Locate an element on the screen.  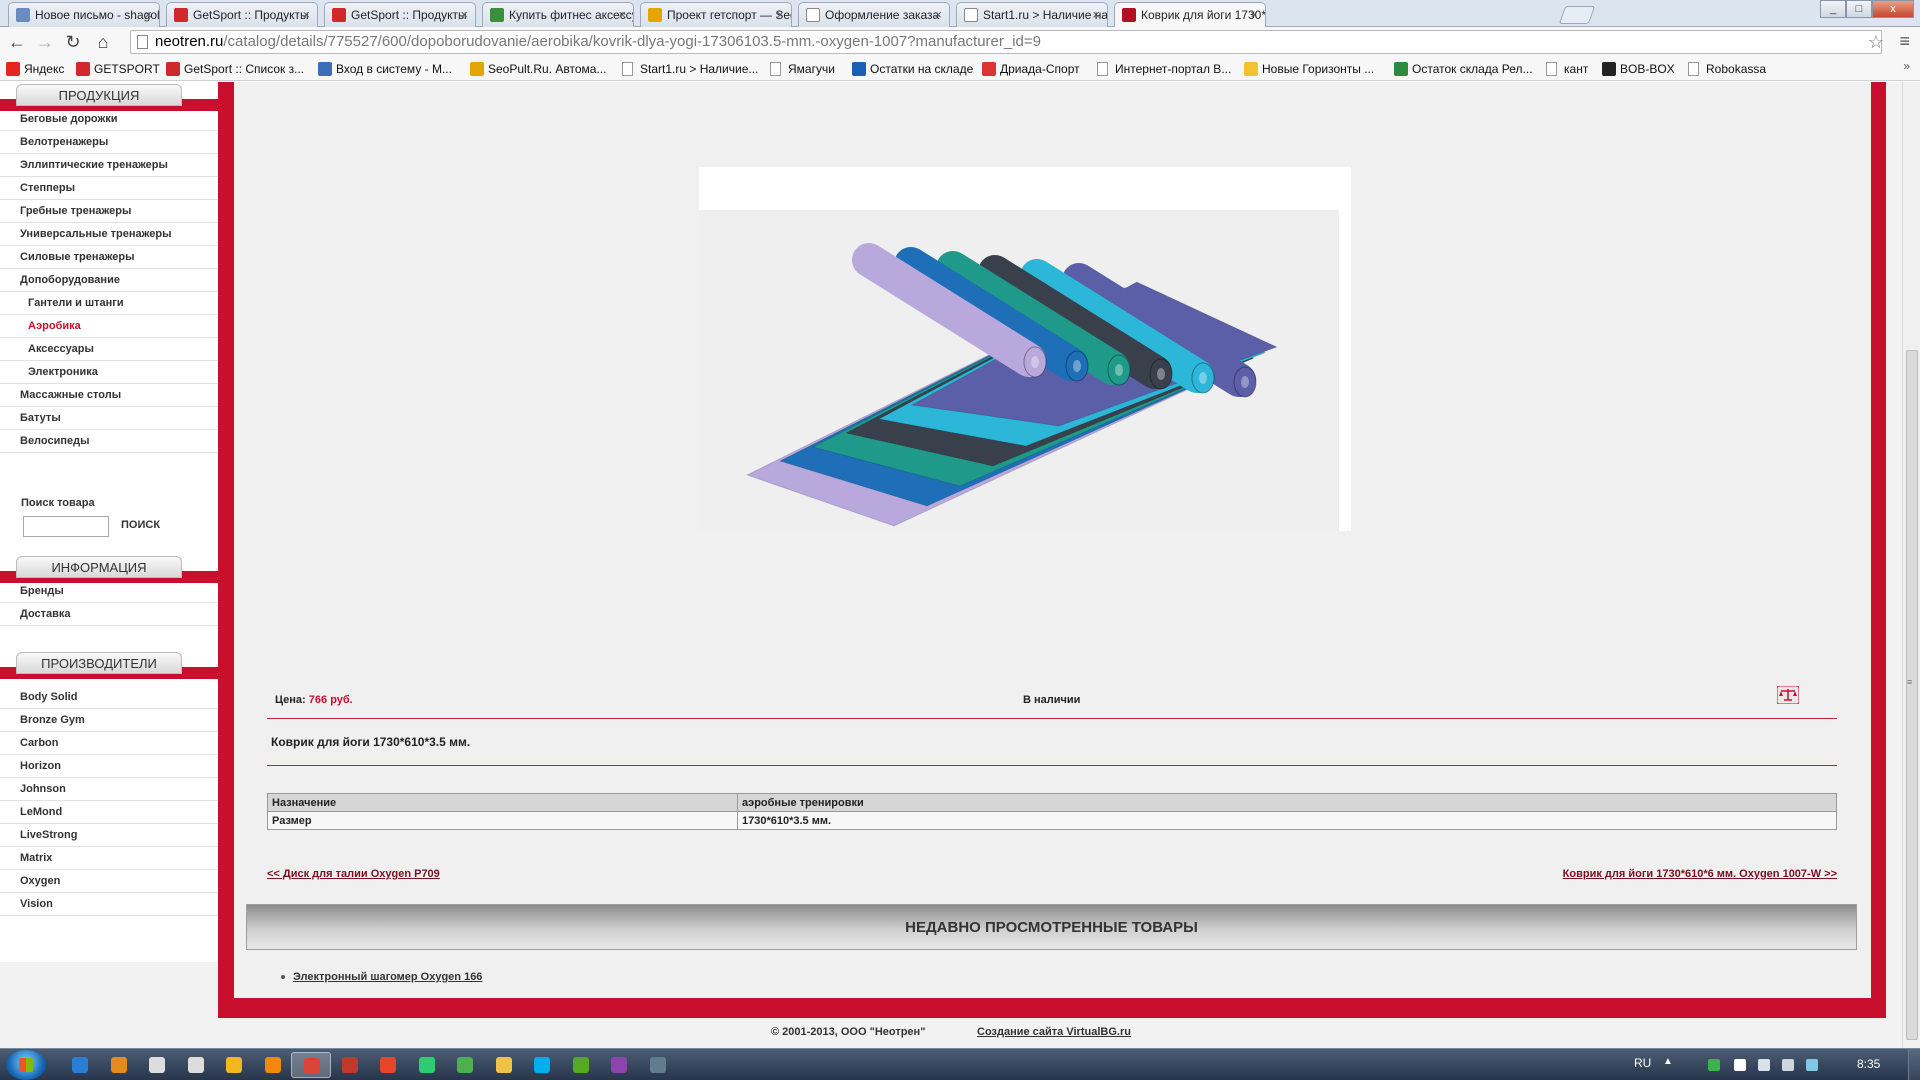
browser-tab: Проект гетспорт — SeoP × is located at coordinates (716, 14).